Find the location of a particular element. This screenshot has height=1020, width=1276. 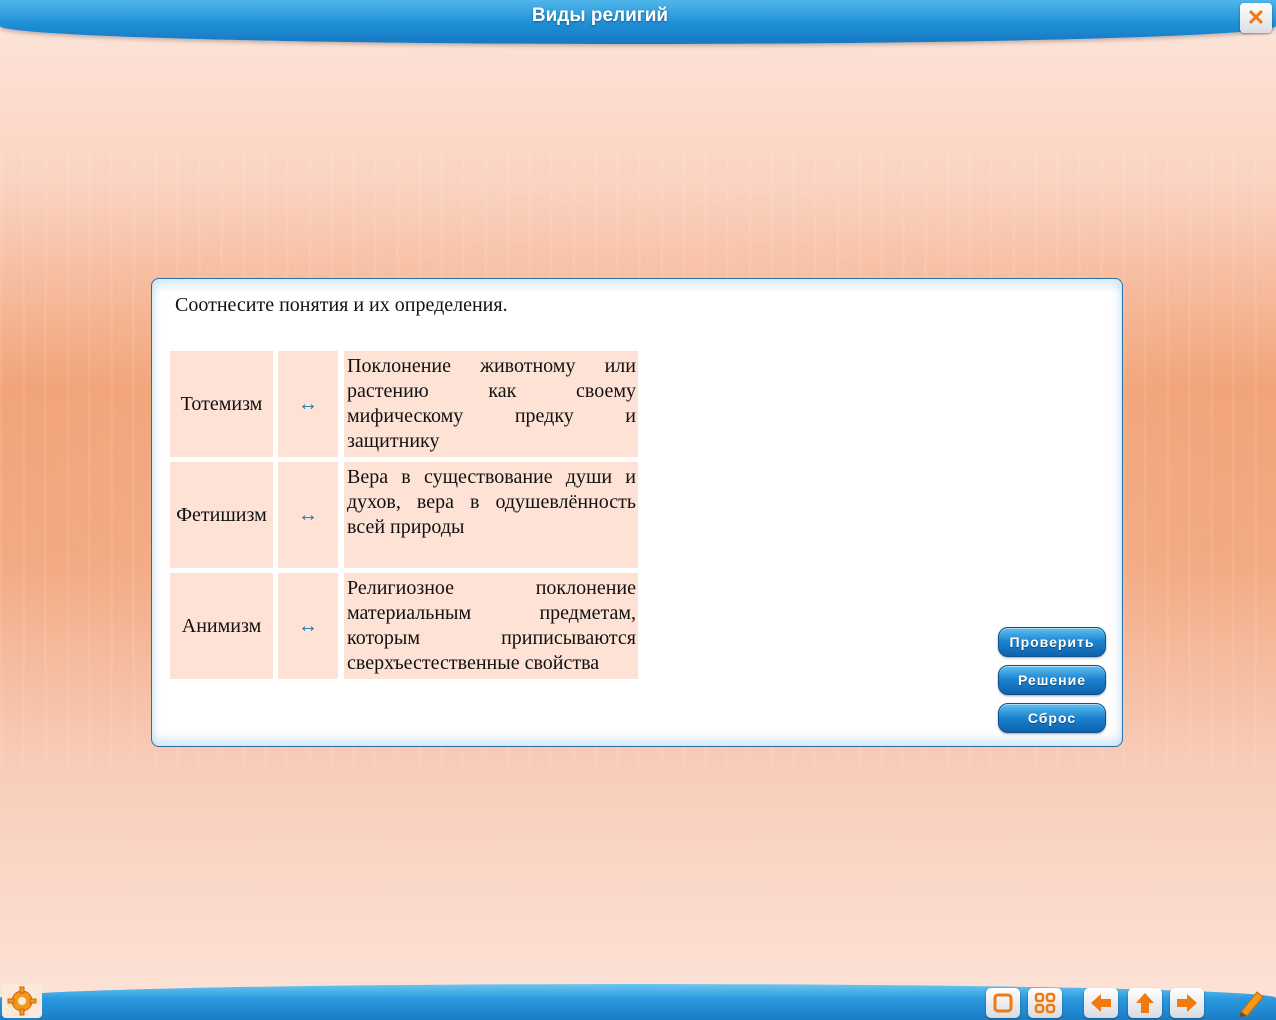

close-button: ✕ is located at coordinates (1256, 18).